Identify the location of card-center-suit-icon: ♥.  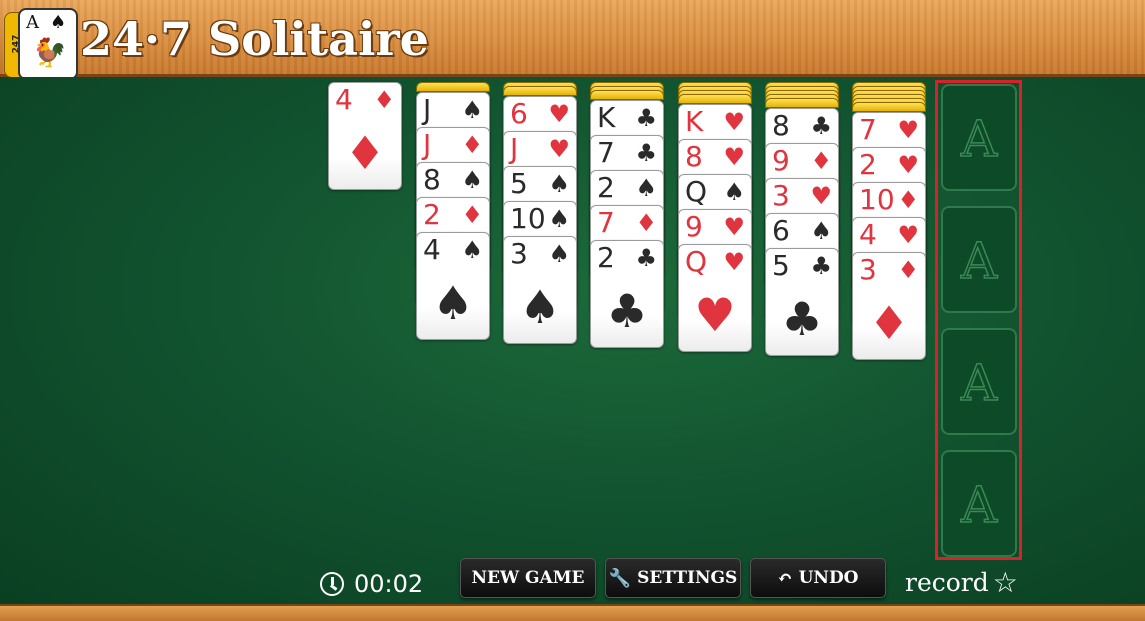
(715, 315).